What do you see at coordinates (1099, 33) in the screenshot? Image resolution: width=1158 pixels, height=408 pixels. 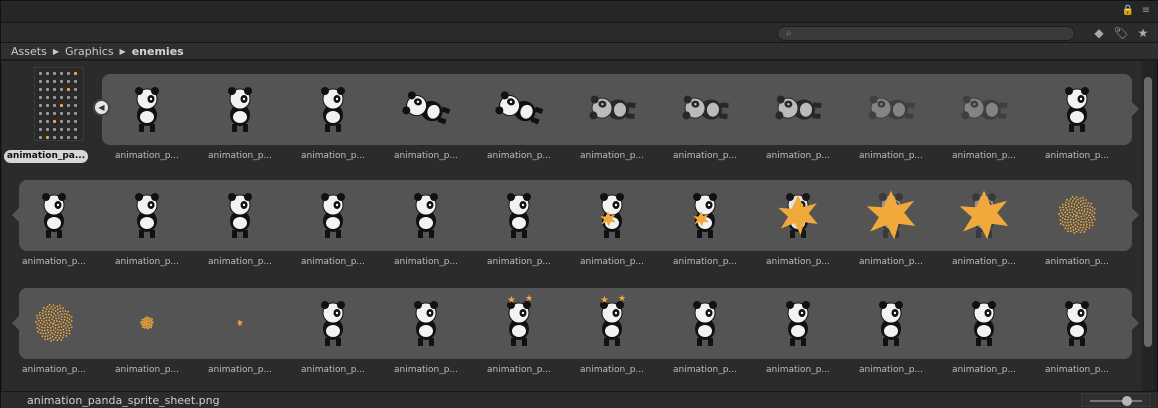 I see `filter-by-type-icon: ◆` at bounding box center [1099, 33].